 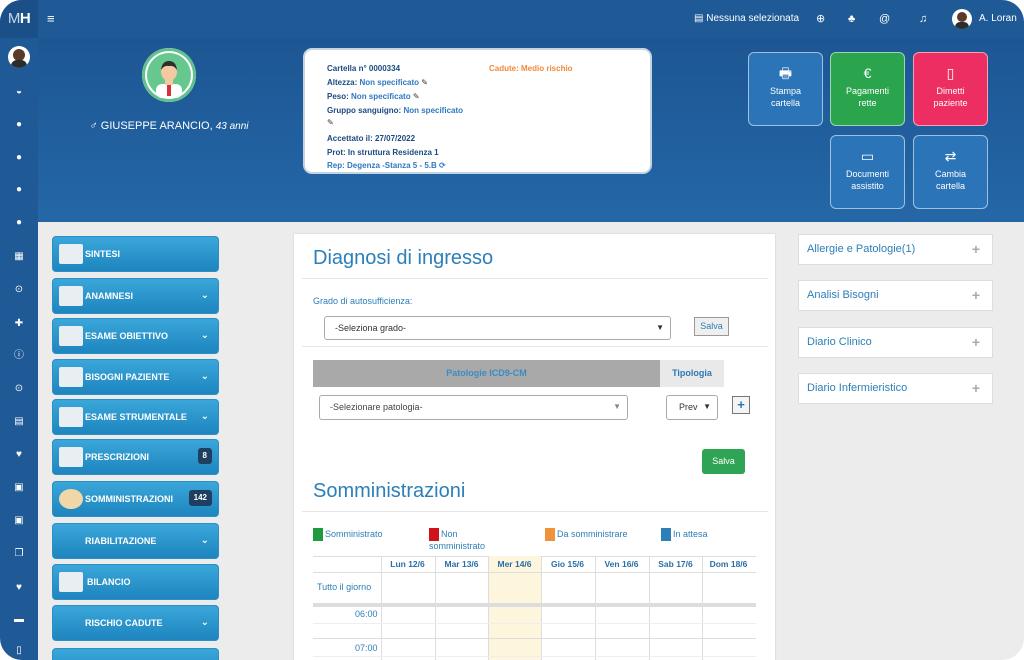 What do you see at coordinates (71, 296) in the screenshot?
I see `anamnesis-icon` at bounding box center [71, 296].